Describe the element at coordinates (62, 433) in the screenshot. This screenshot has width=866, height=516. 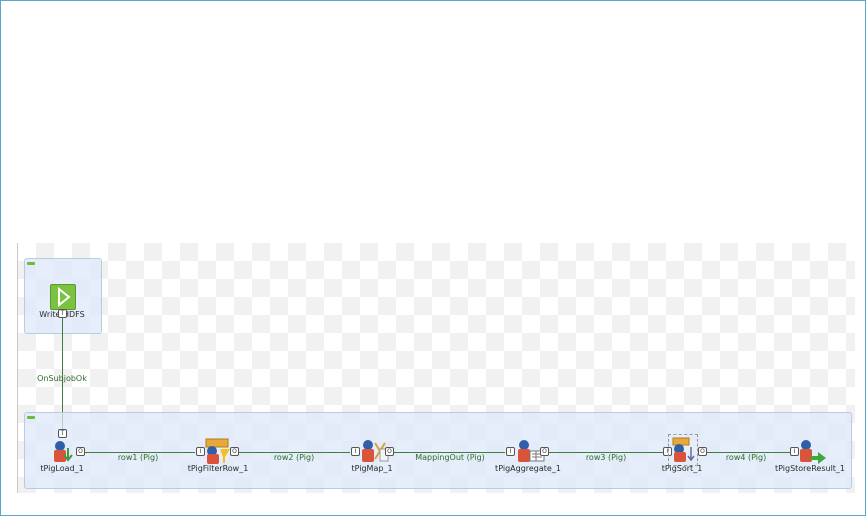
I see `trigger-input-port: T` at that location.